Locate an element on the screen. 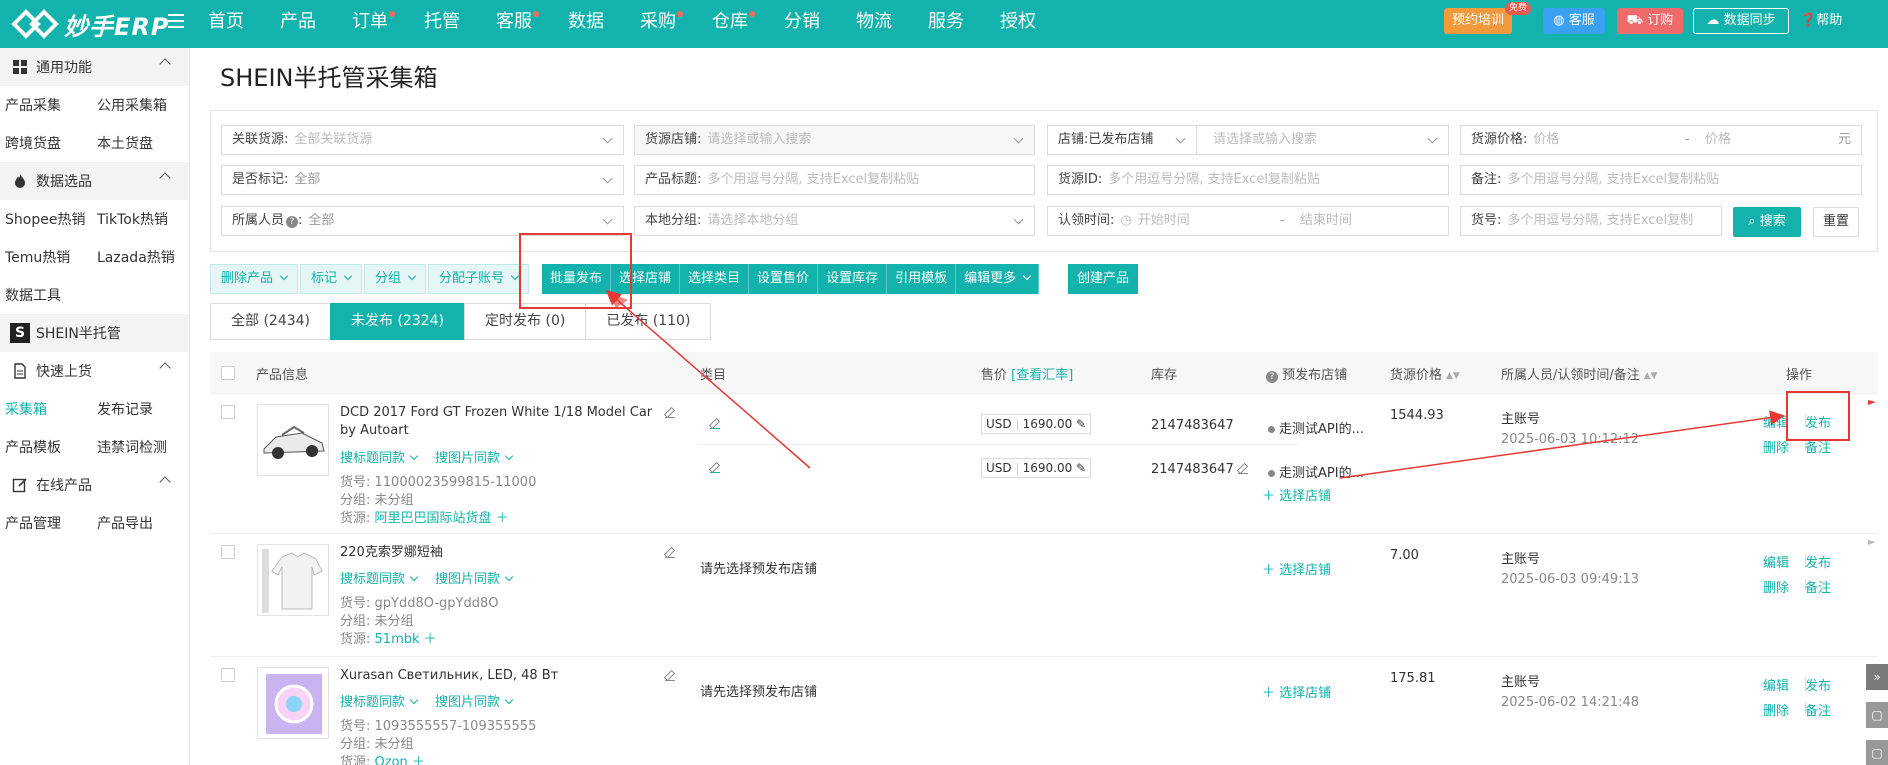  source-price-range: 货源价格: 价格 - 价格 元 is located at coordinates (1661, 140).